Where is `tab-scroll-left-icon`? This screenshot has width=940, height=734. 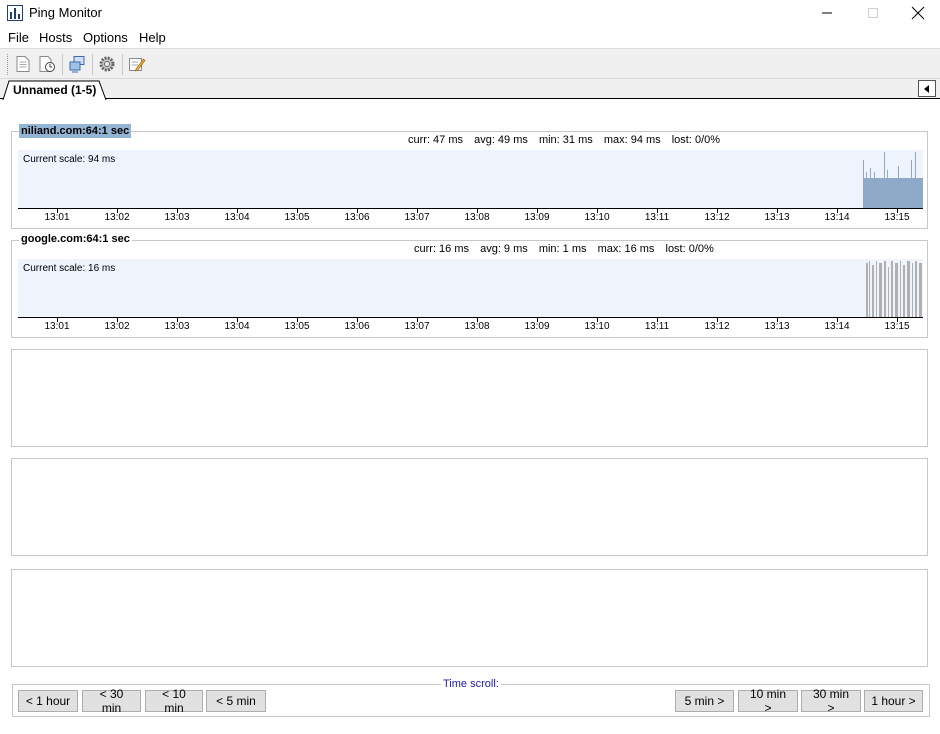 tab-scroll-left-icon is located at coordinates (926, 88).